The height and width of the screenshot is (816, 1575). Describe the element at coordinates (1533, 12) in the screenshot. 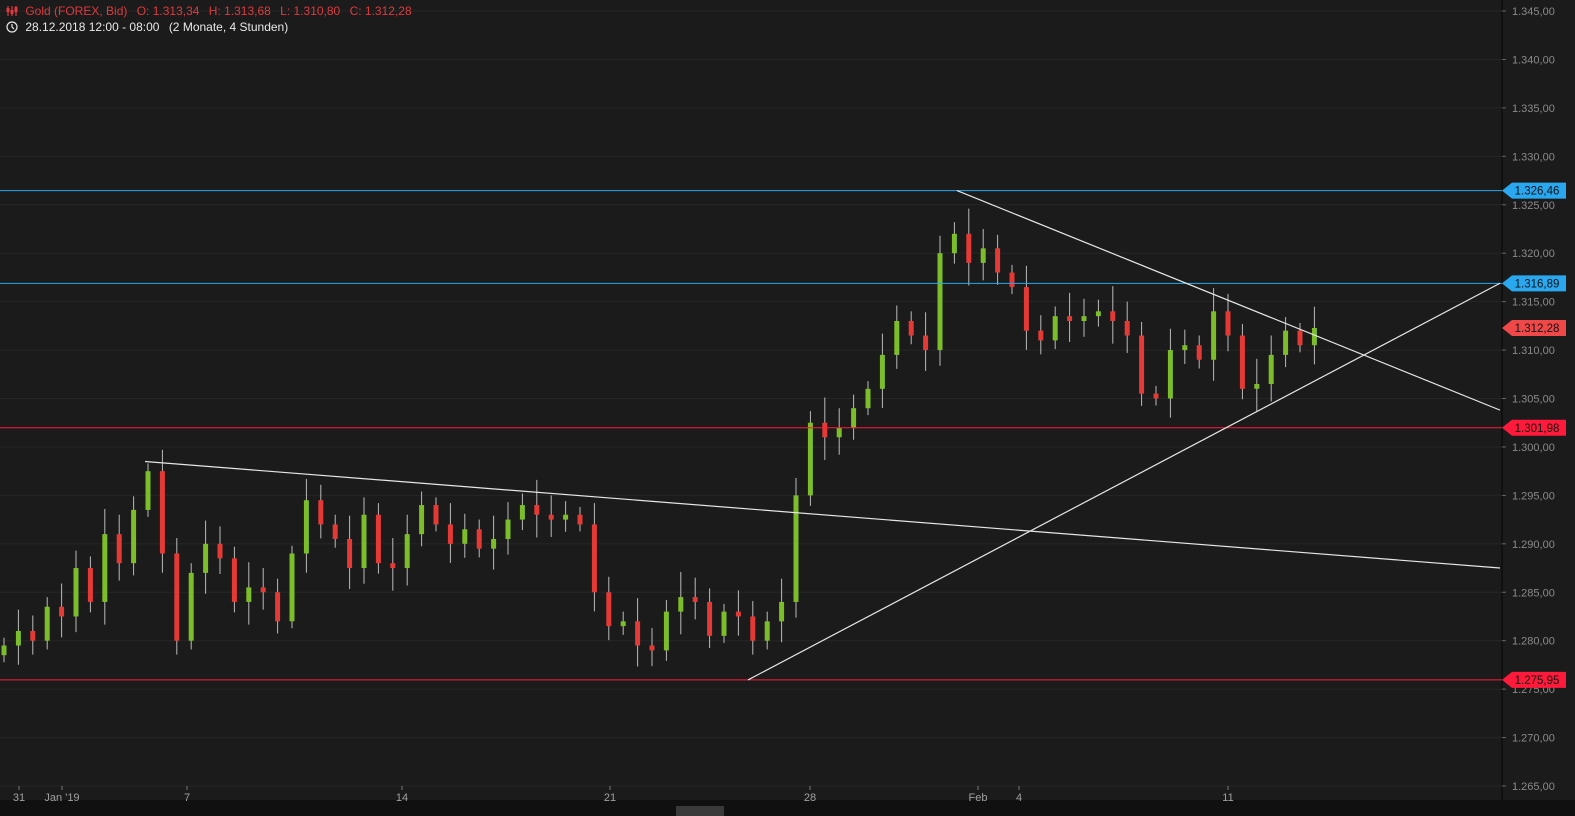

I see `y-tick-label: 1.345,00` at that location.